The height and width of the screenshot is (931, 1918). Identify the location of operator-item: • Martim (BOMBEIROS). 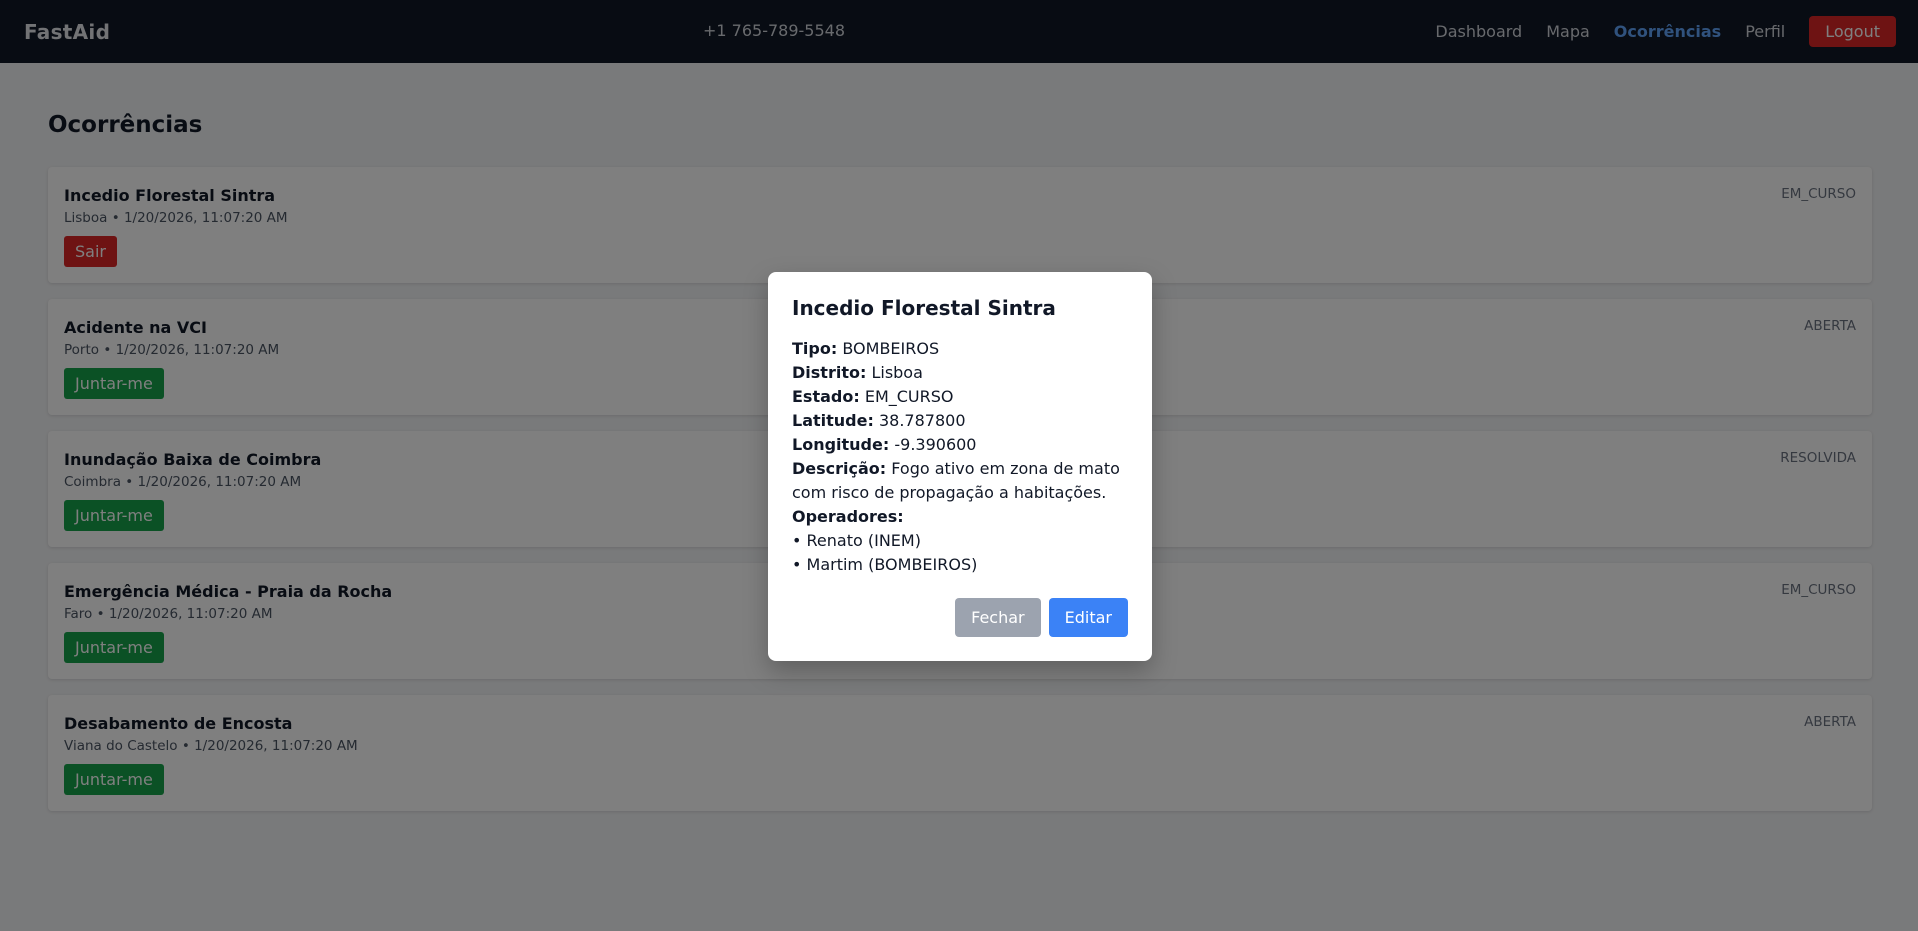
(885, 564).